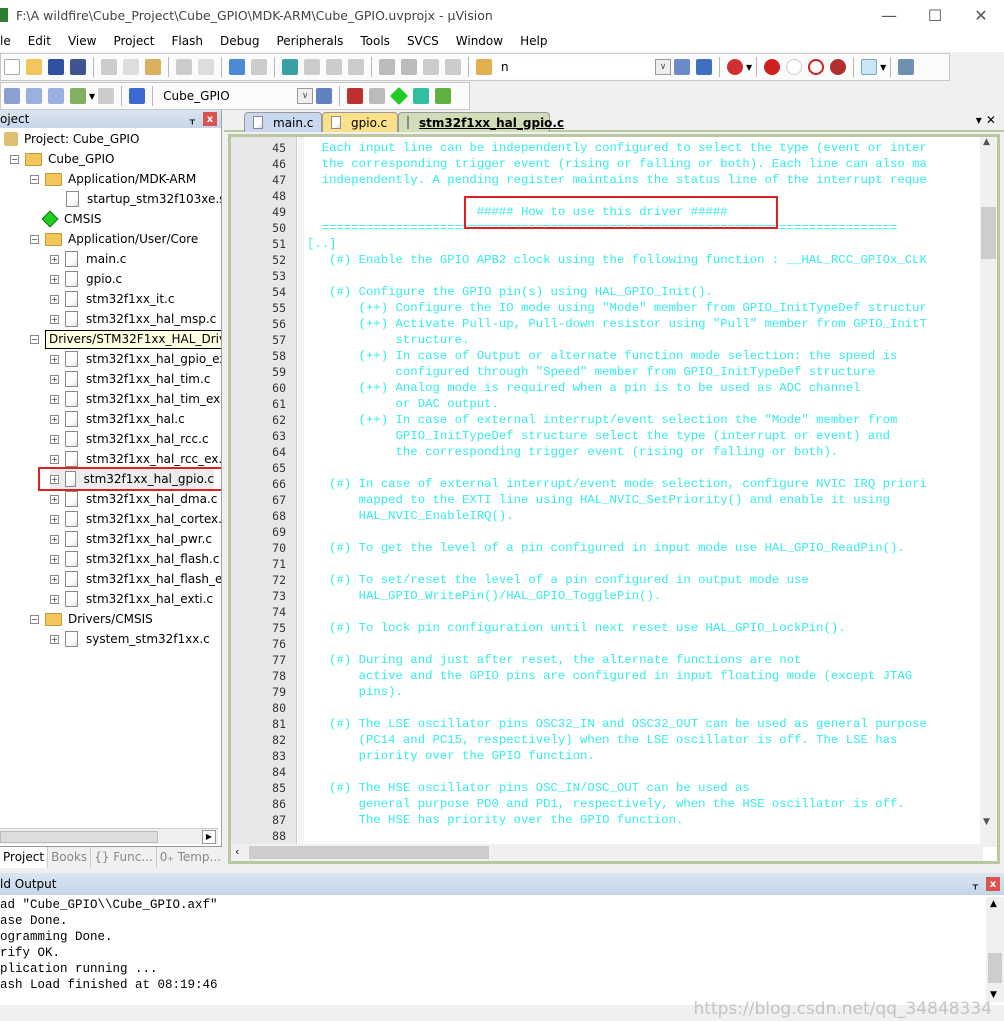  I want to click on tree-file: startup_stm32f103xe.s, so click(143, 199).